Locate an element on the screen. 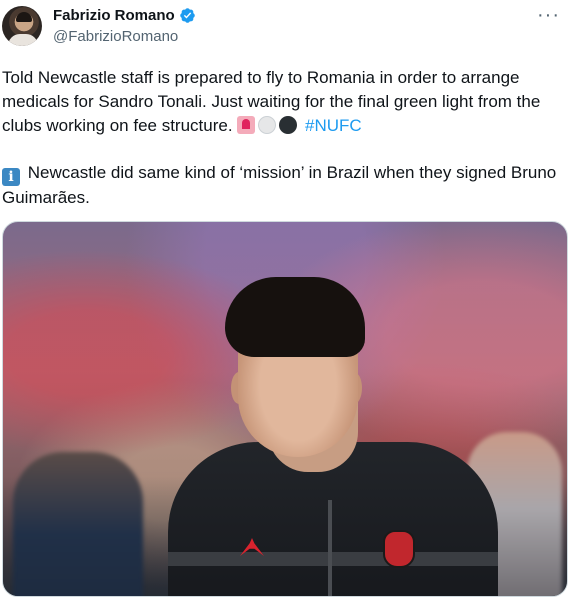  club-crest-icon is located at coordinates (399, 549).